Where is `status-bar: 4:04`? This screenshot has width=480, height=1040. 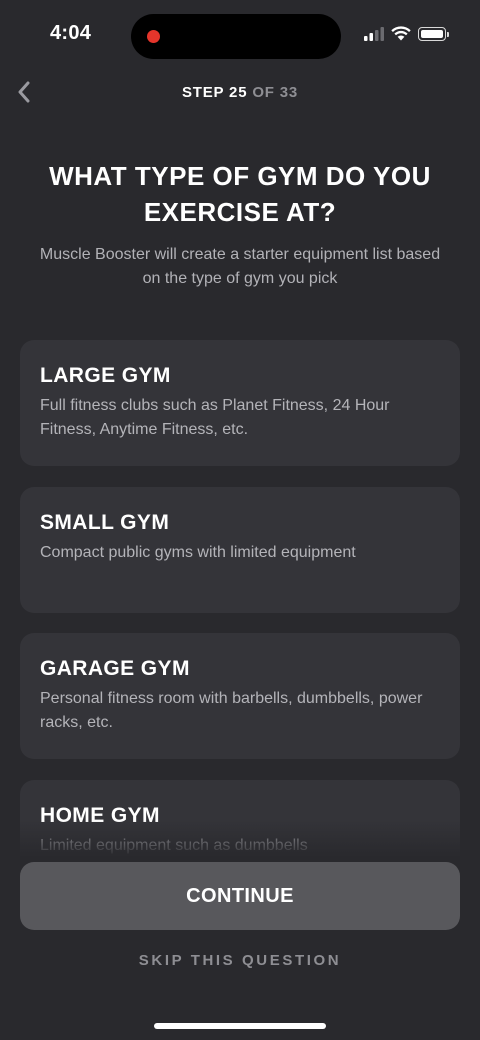 status-bar: 4:04 is located at coordinates (240, 36).